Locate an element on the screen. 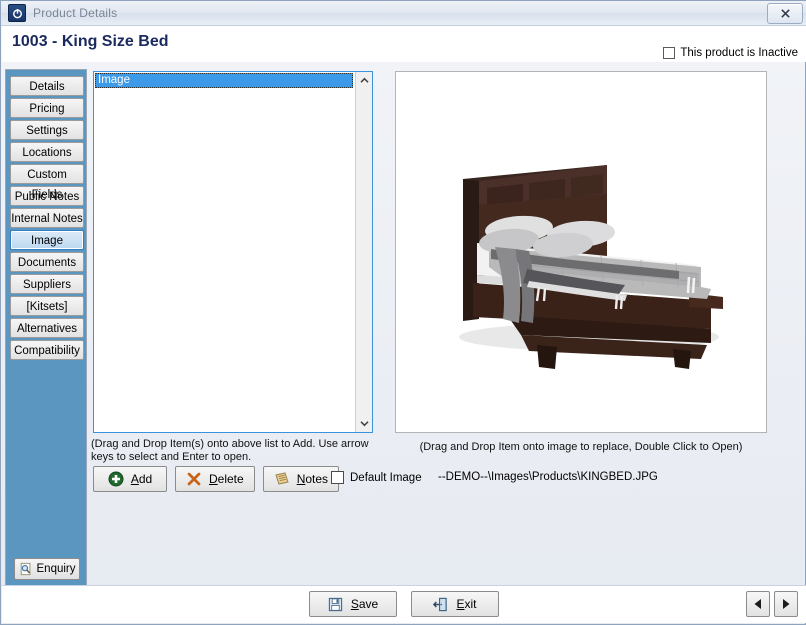 The height and width of the screenshot is (625, 806). plus-circle-icon is located at coordinates (116, 479).